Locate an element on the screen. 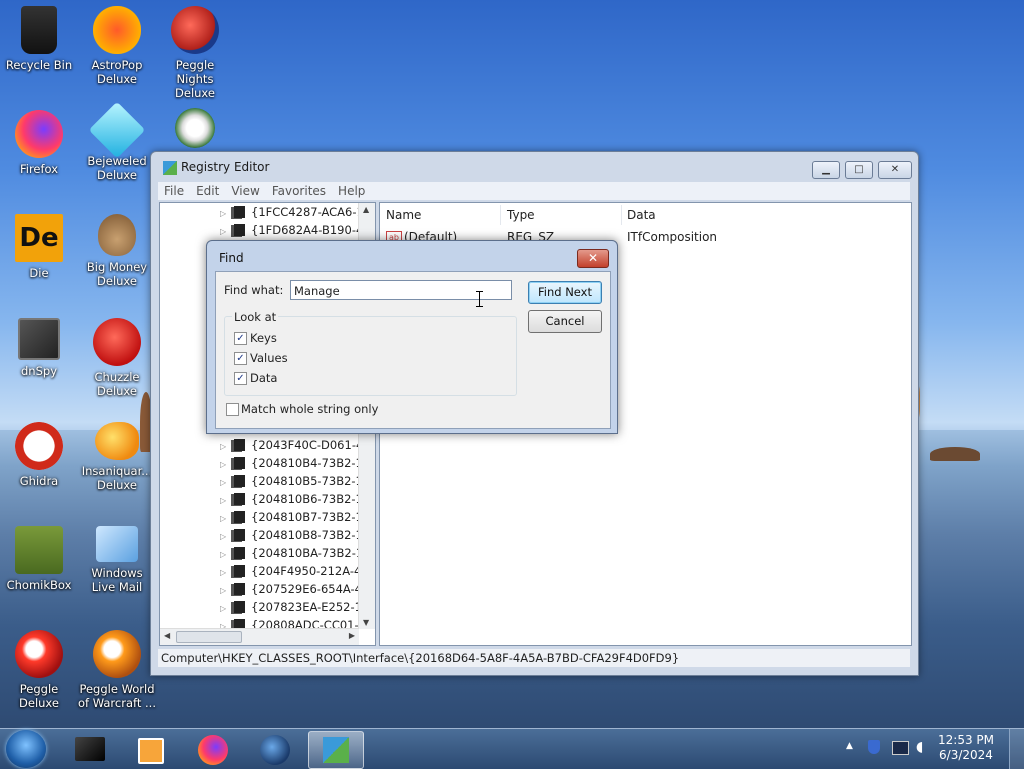  desktop-icon-firefox: Firefox is located at coordinates (39, 143).